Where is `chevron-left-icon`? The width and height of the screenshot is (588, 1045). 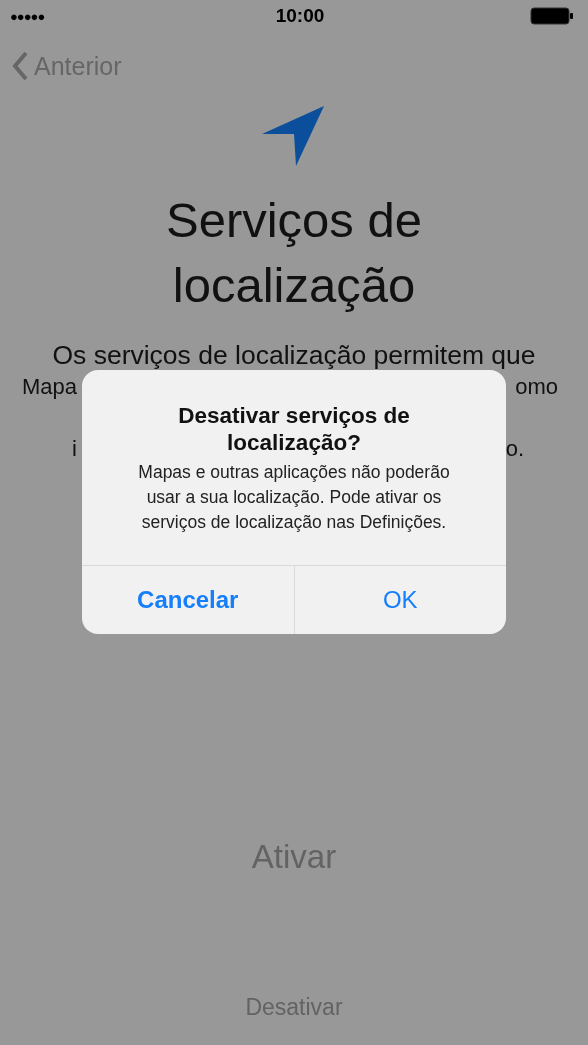
chevron-left-icon is located at coordinates (20, 66).